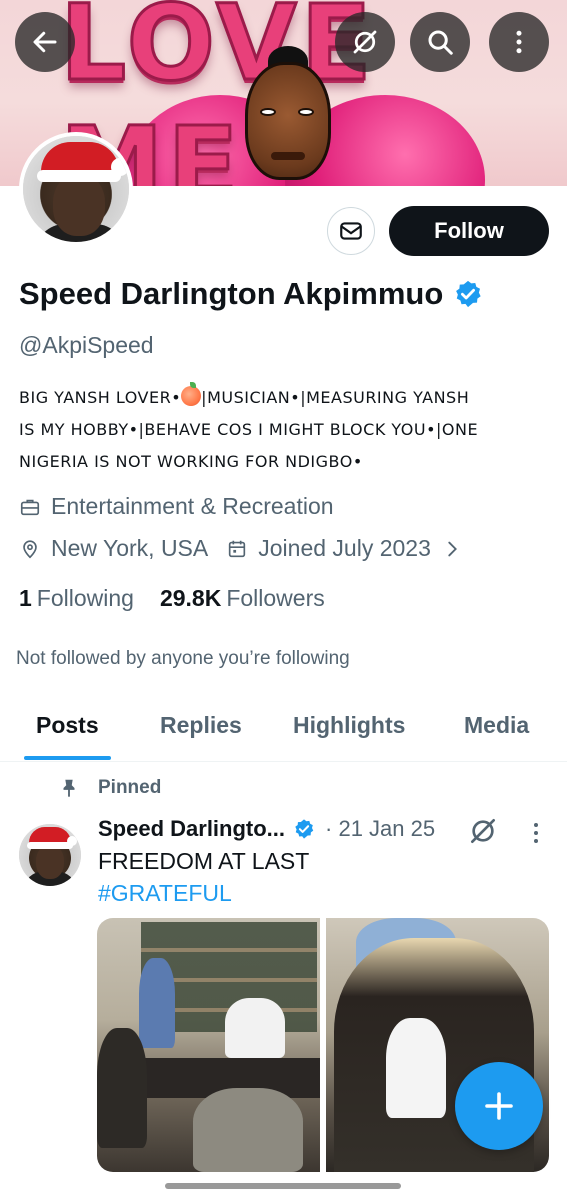 The width and height of the screenshot is (567, 1200). Describe the element at coordinates (237, 548) in the screenshot. I see `calendar-icon` at that location.